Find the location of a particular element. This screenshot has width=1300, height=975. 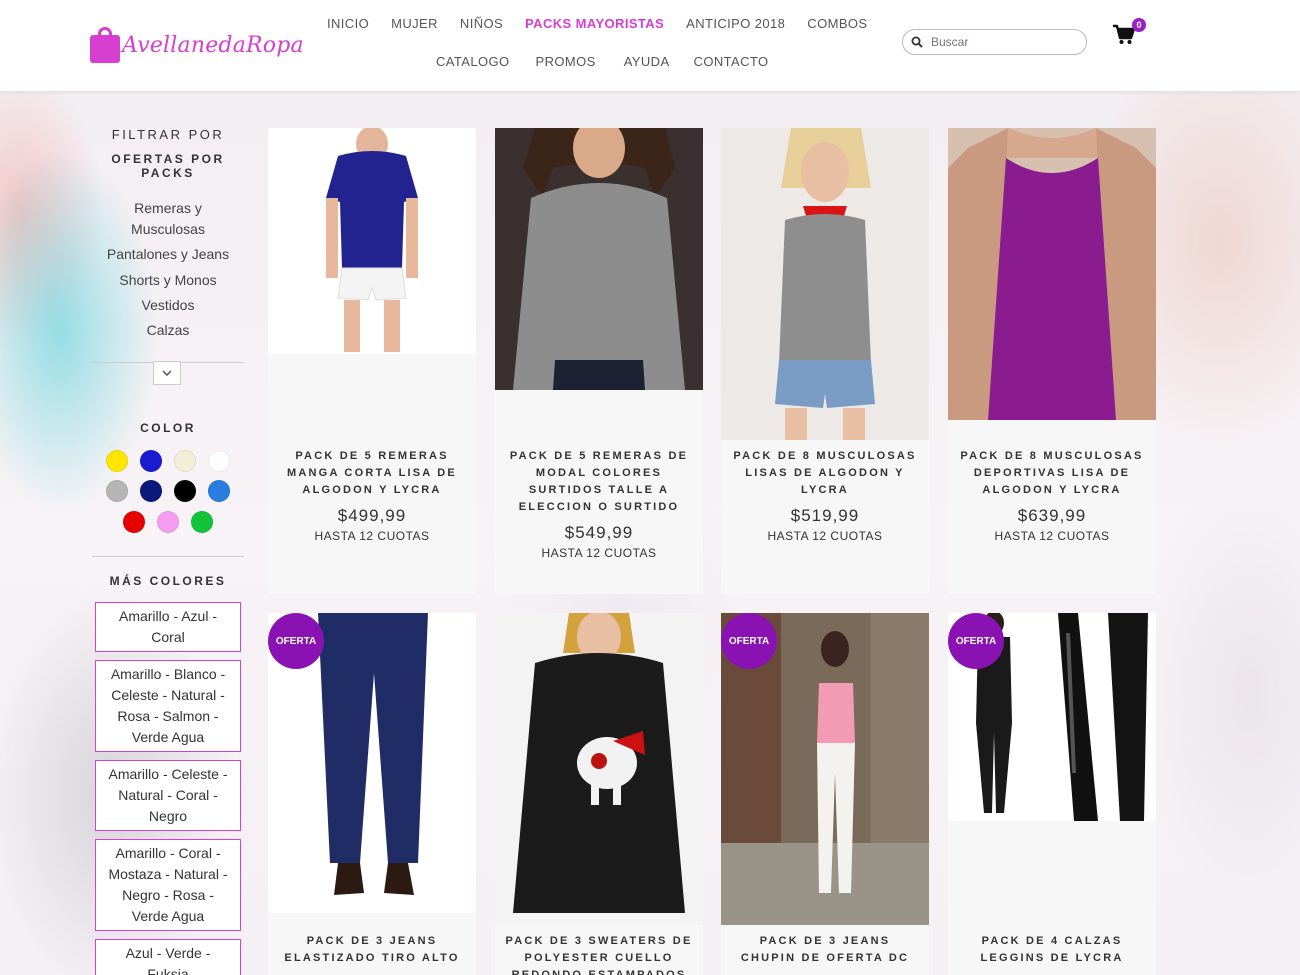

cart-button: 0 is located at coordinates (1130, 33).